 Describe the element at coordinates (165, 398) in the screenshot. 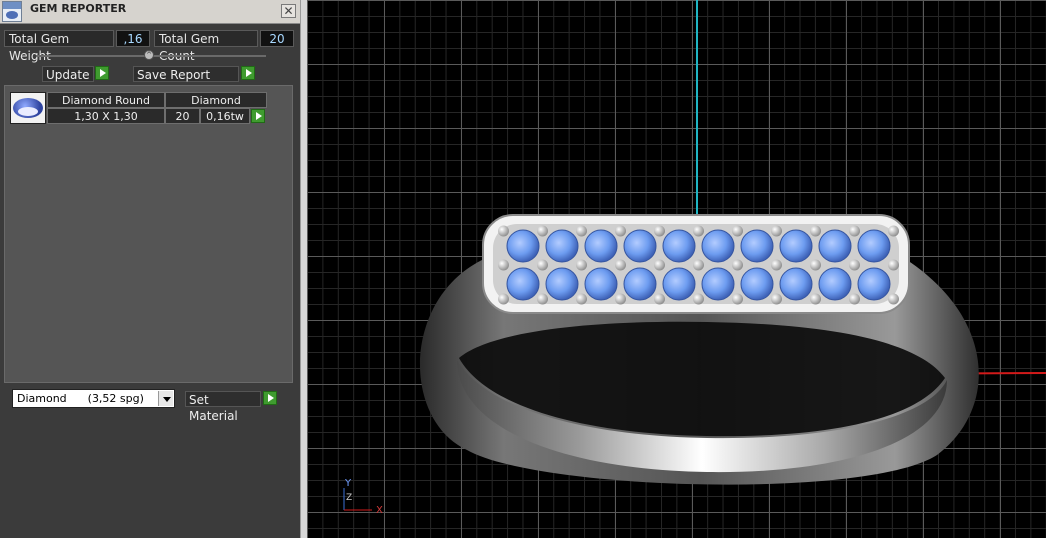

I see `chevron-down-icon` at that location.